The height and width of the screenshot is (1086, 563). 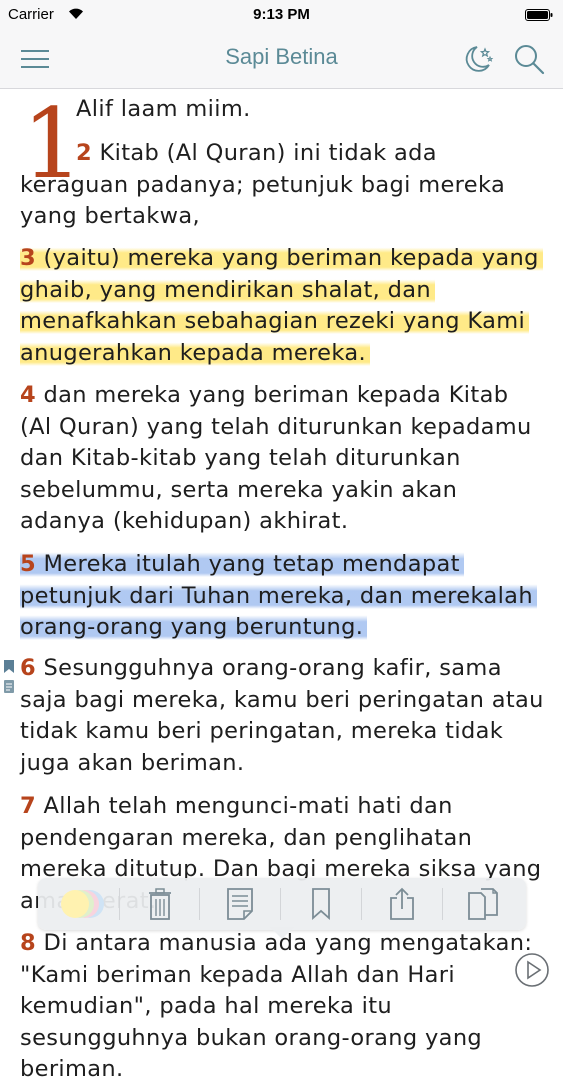 What do you see at coordinates (28, 258) in the screenshot?
I see `verse-number: 3` at bounding box center [28, 258].